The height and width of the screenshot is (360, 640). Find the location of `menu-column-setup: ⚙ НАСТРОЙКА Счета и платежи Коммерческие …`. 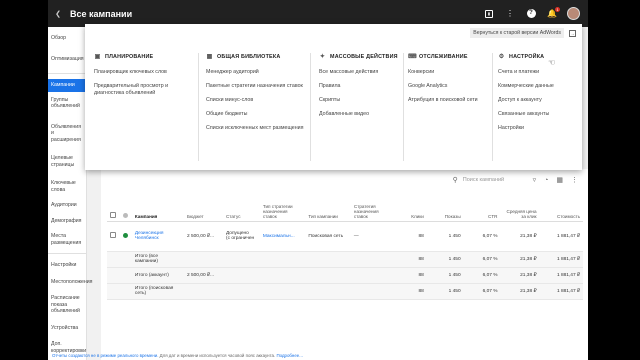

menu-column-setup: ⚙ НАСТРОЙКА Счета и платежи Коммерческие … is located at coordinates (539, 96).